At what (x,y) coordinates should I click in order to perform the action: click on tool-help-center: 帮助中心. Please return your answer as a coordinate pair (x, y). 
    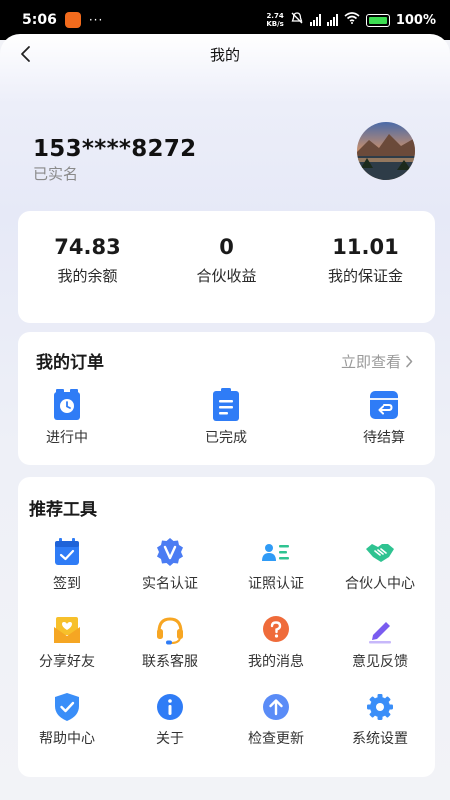
    Looking at the image, I should click on (67, 720).